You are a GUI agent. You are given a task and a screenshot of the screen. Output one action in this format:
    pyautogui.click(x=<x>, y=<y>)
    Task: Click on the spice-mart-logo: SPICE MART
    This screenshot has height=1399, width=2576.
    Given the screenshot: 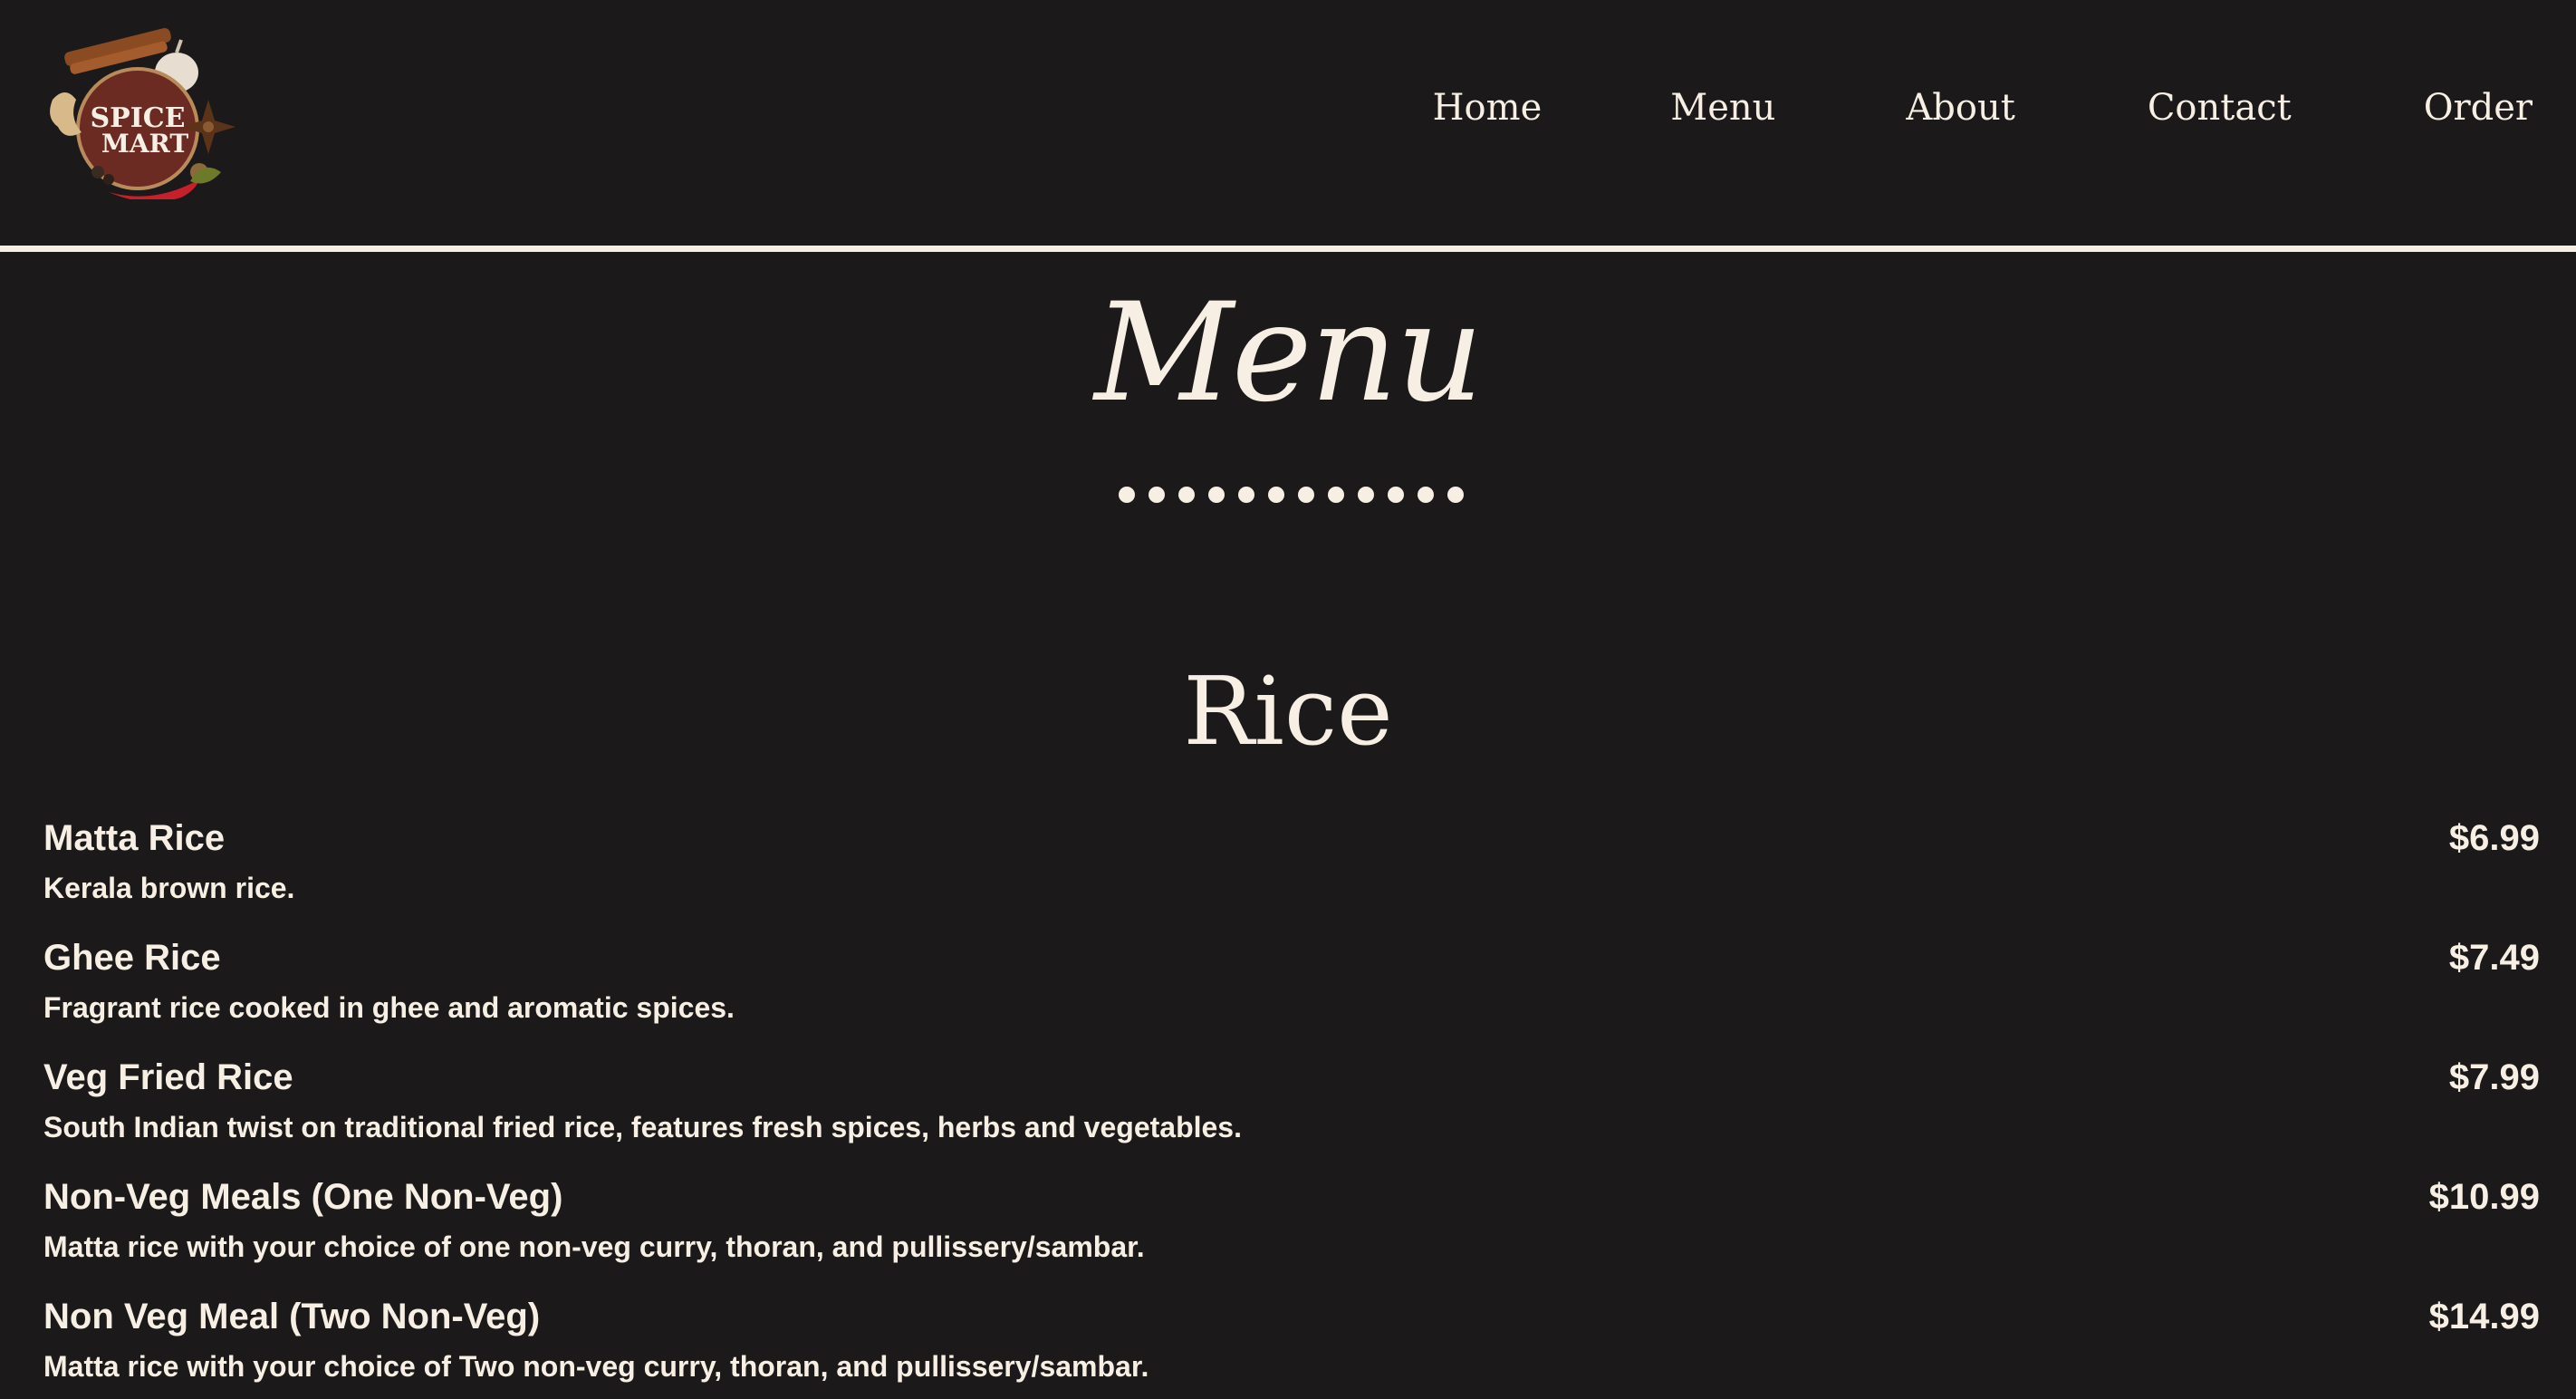 What is the action you would take?
    pyautogui.click(x=140, y=114)
    